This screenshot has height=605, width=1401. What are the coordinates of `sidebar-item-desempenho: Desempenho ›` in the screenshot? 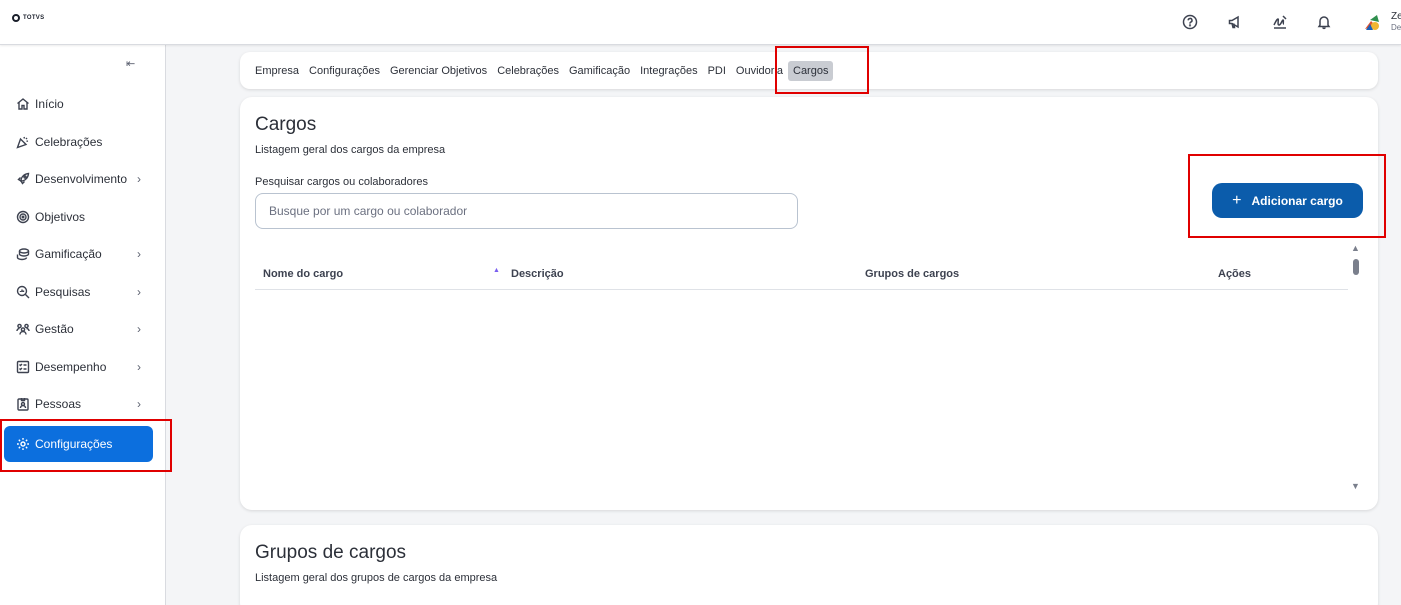 It's located at (78, 367).